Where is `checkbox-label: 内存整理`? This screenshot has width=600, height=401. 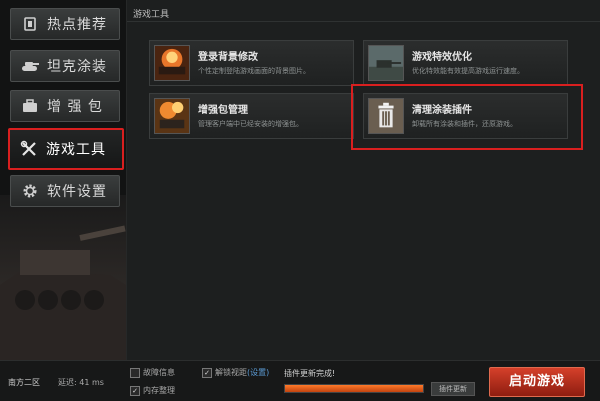
checkbox-label: 内存整理 is located at coordinates (159, 390).